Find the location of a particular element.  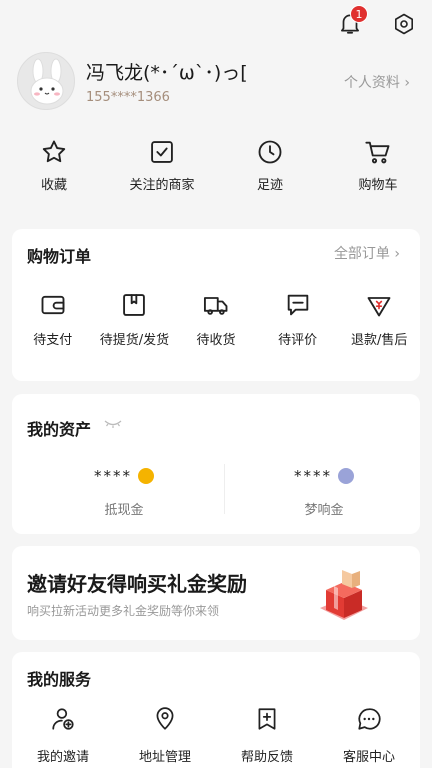

profile-details-link: 个人资料 › is located at coordinates (377, 82).